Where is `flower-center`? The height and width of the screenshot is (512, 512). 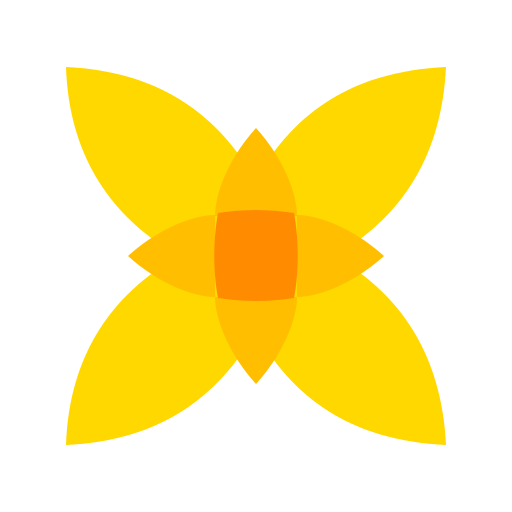
flower-center is located at coordinates (256, 255).